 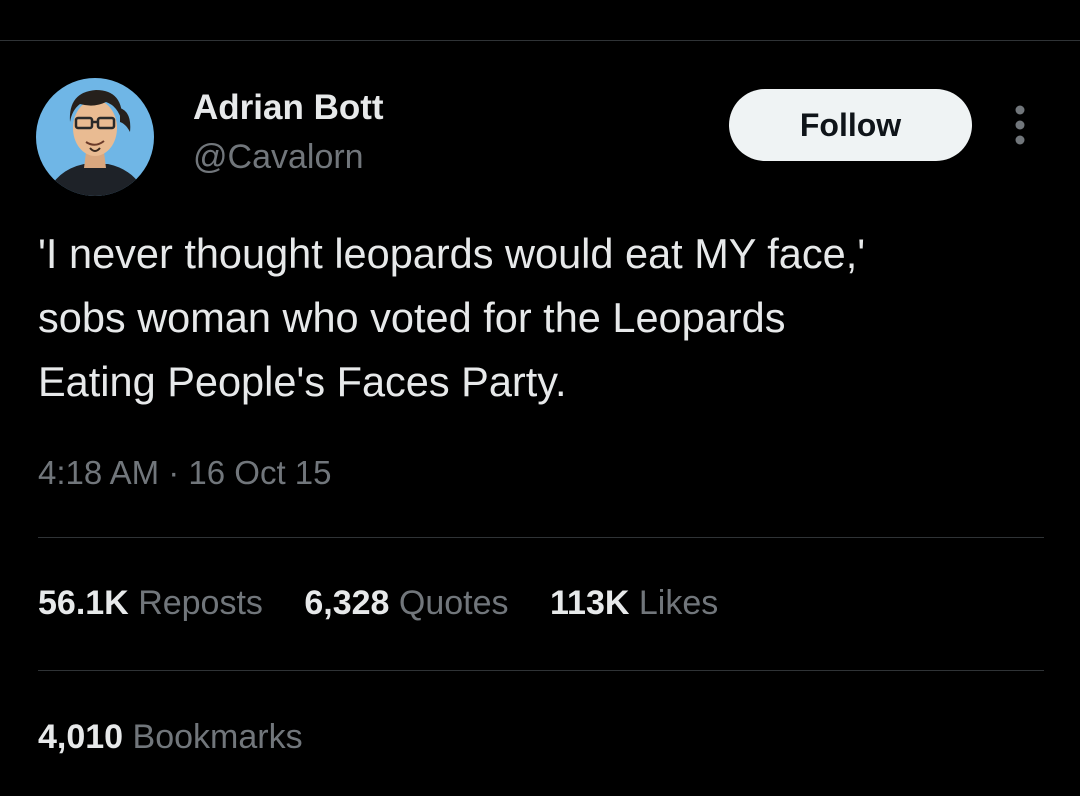 What do you see at coordinates (634, 603) in the screenshot?
I see `likes-stat: 113K Likes` at bounding box center [634, 603].